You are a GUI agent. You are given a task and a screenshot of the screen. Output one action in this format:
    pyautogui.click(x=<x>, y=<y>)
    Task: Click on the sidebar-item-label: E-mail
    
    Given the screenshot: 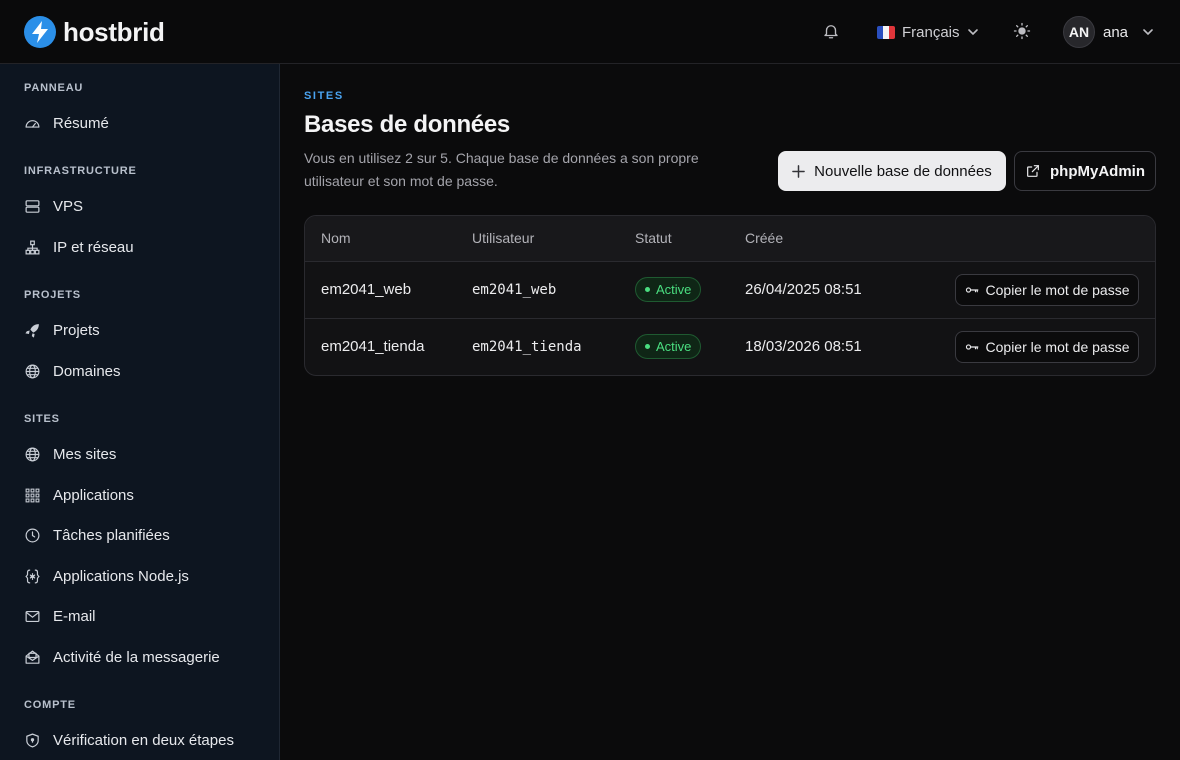 What is the action you would take?
    pyautogui.click(x=74, y=616)
    